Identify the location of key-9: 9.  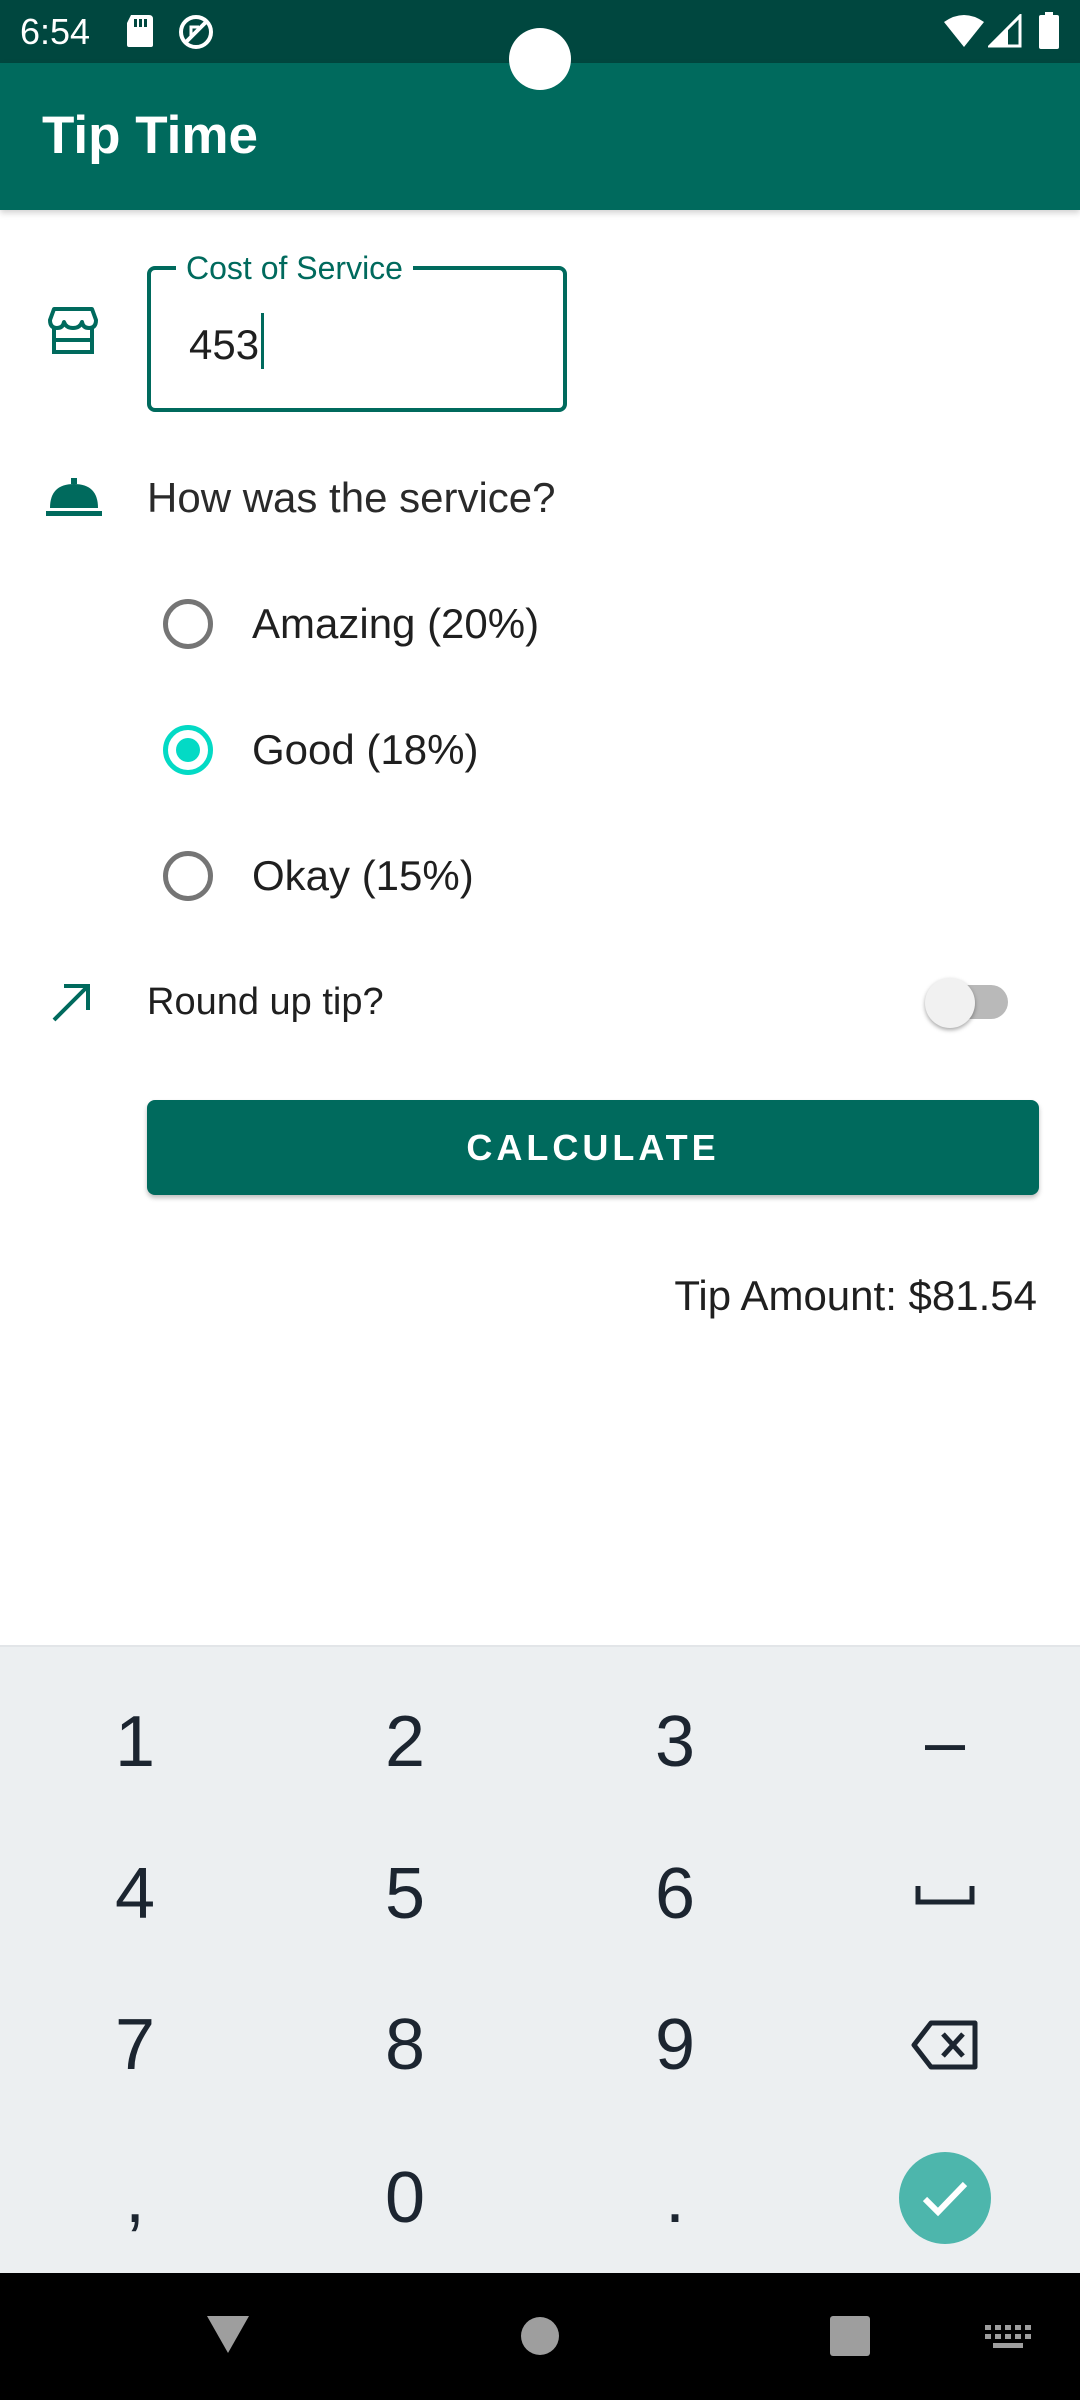
(675, 2045).